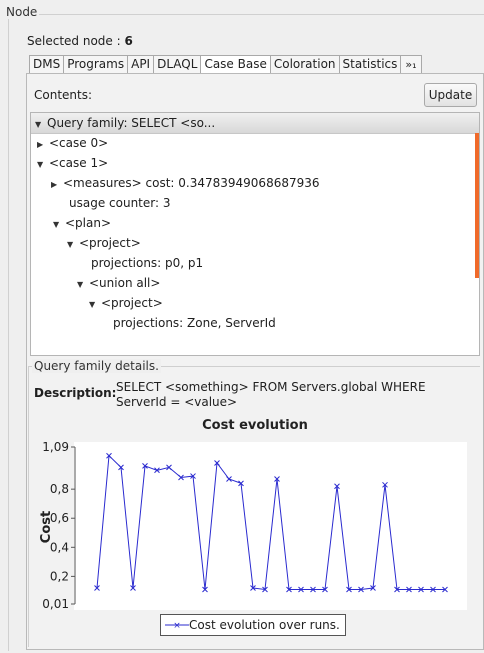 The image size is (484, 653). Describe the element at coordinates (55, 604) in the screenshot. I see `y-tick-label: 0,01` at that location.